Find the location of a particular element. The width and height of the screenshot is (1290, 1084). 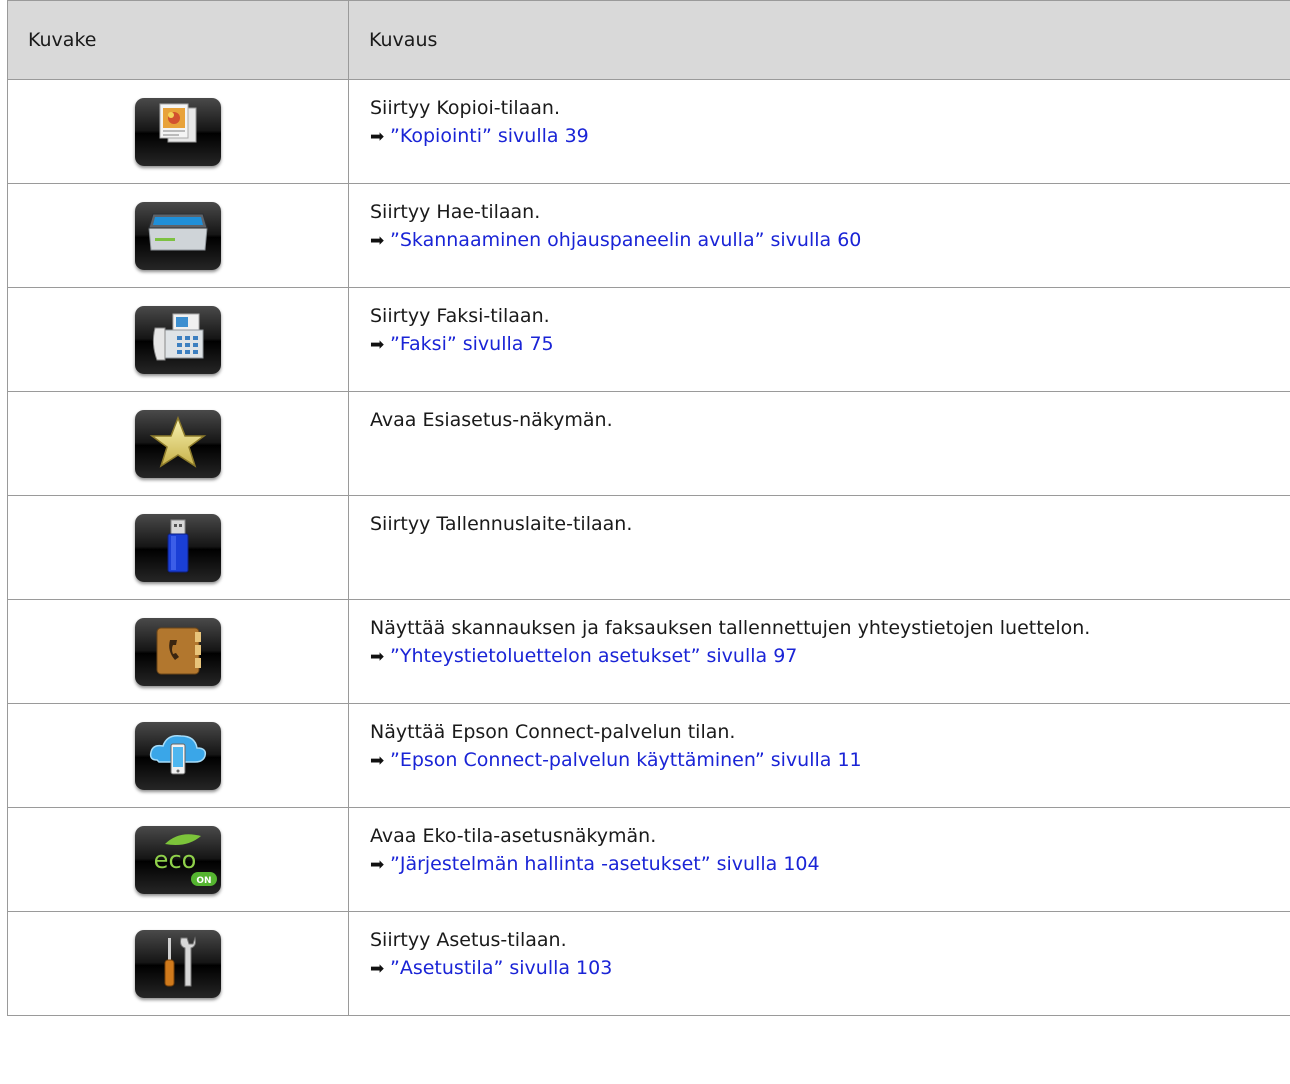

description-cell: Siirtyy Tallennuslaite-tilaan. is located at coordinates (819, 547).